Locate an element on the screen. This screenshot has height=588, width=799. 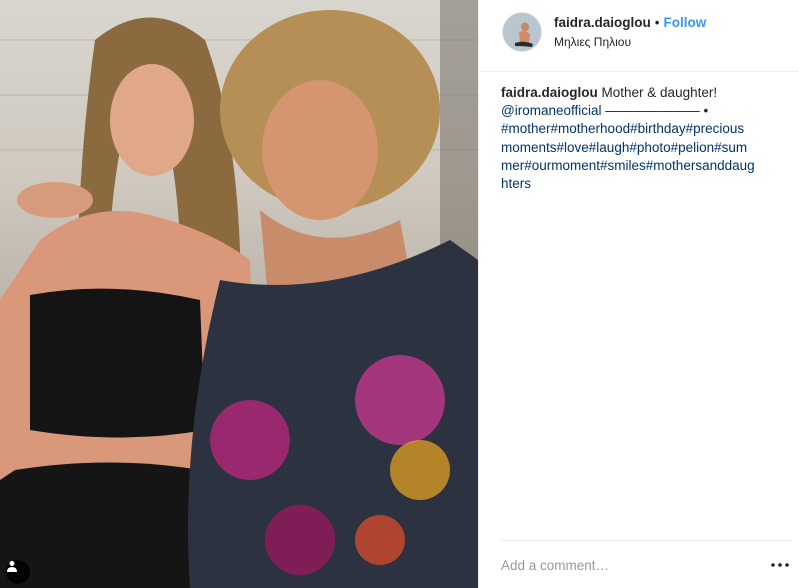
comment-input is located at coordinates (621, 565).